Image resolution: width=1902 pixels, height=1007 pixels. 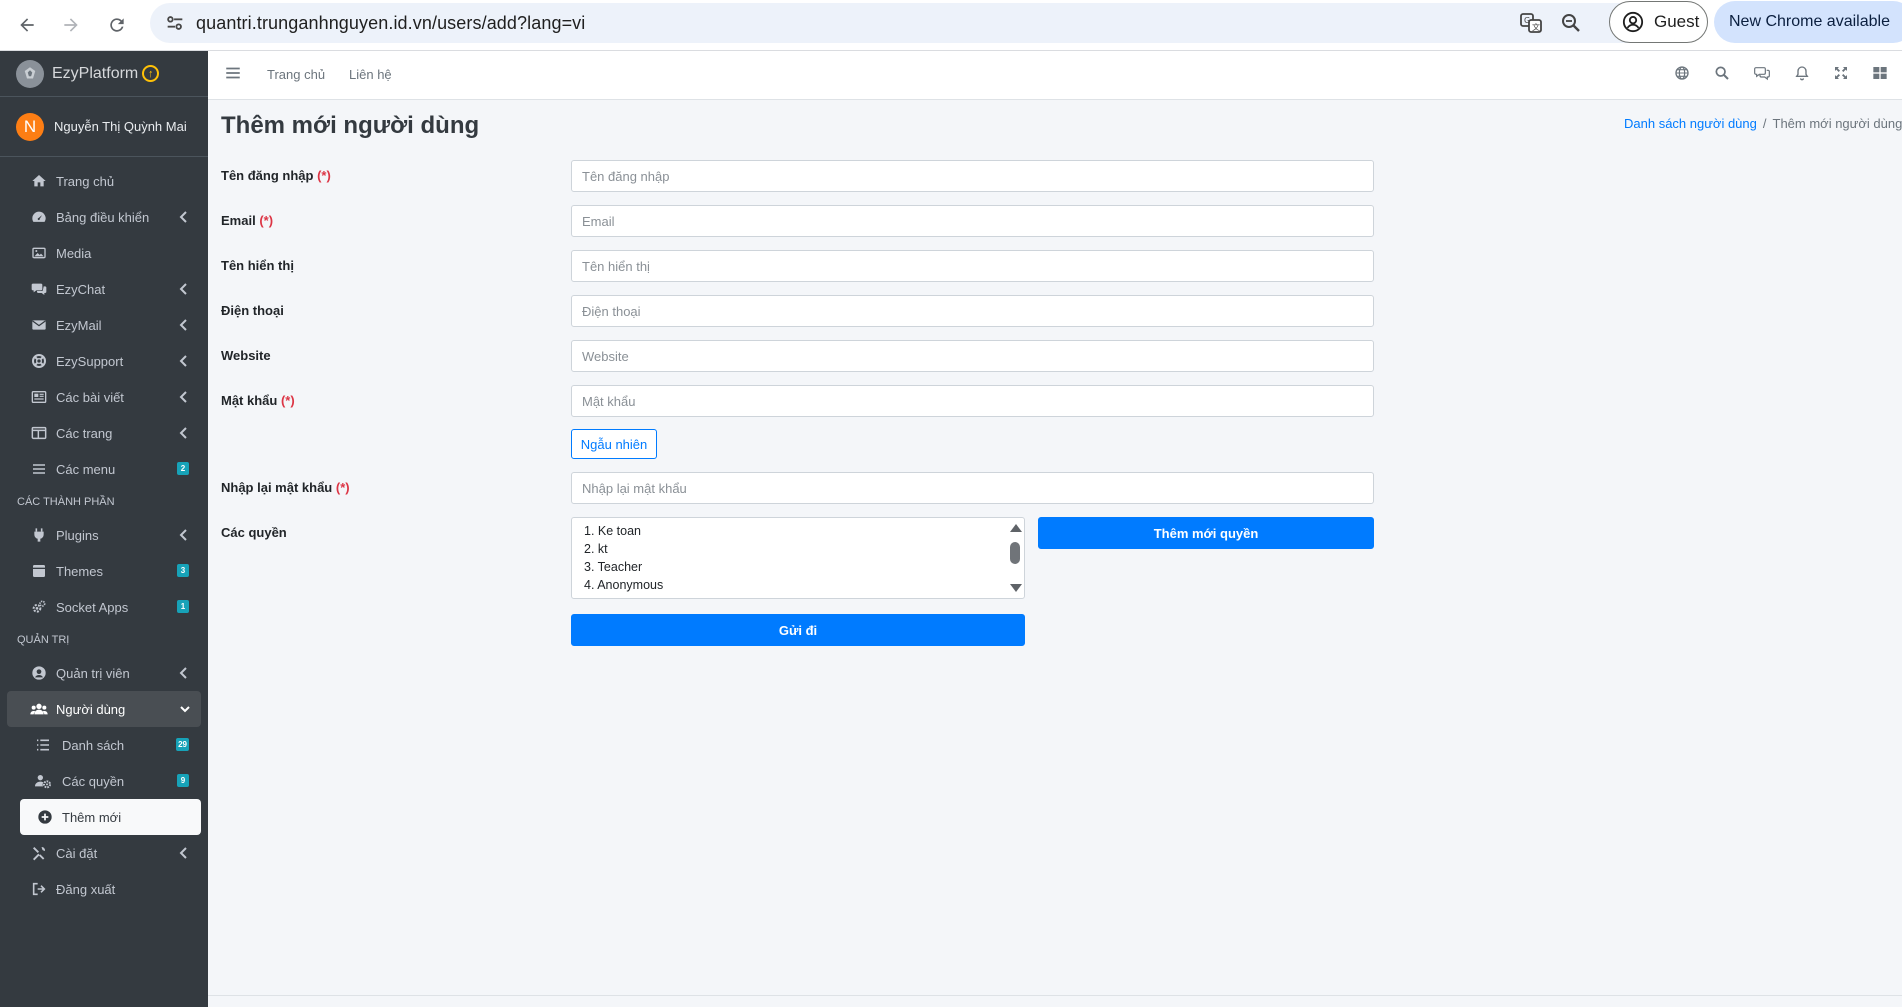 I want to click on top-link-home: Trang chủ, so click(x=296, y=74).